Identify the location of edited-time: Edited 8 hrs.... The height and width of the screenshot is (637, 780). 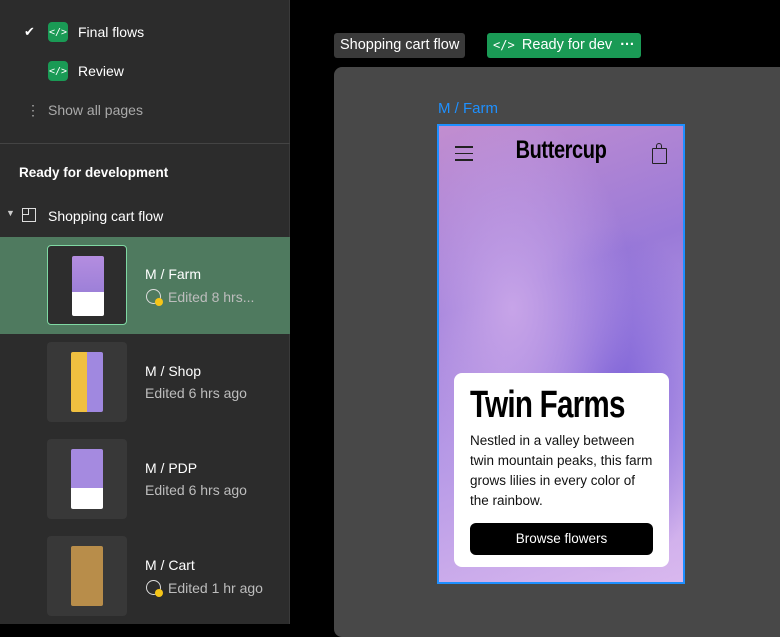
(211, 297).